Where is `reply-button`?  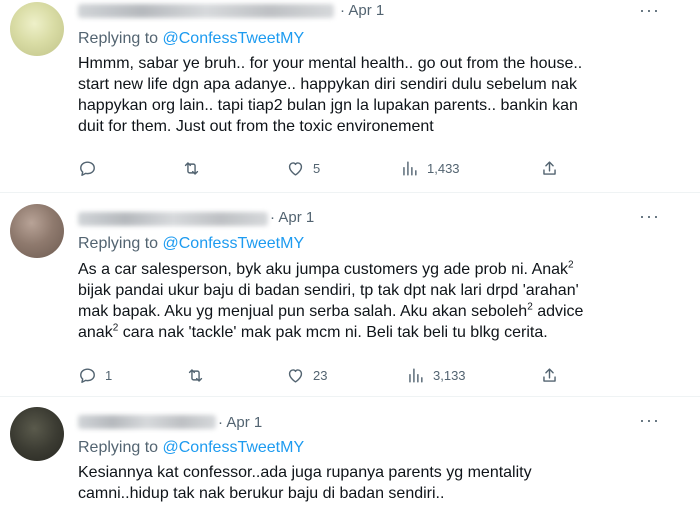
reply-button is located at coordinates (91, 168).